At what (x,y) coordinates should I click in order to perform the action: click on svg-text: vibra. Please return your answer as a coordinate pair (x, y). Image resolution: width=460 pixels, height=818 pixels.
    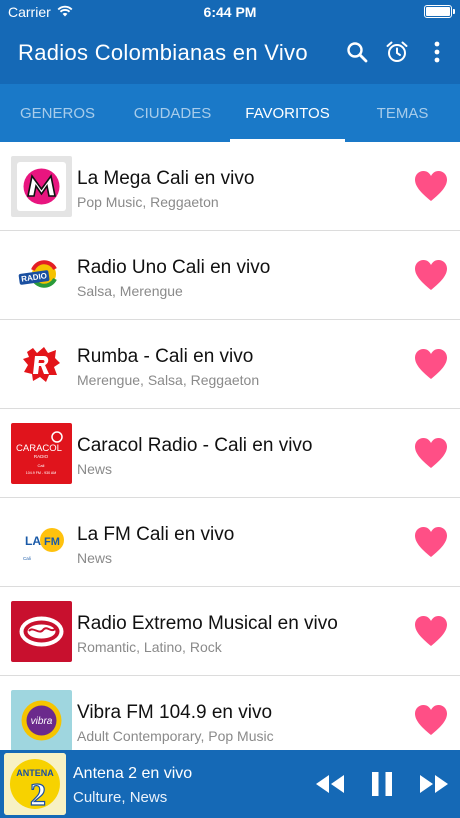
    Looking at the image, I should click on (42, 721).